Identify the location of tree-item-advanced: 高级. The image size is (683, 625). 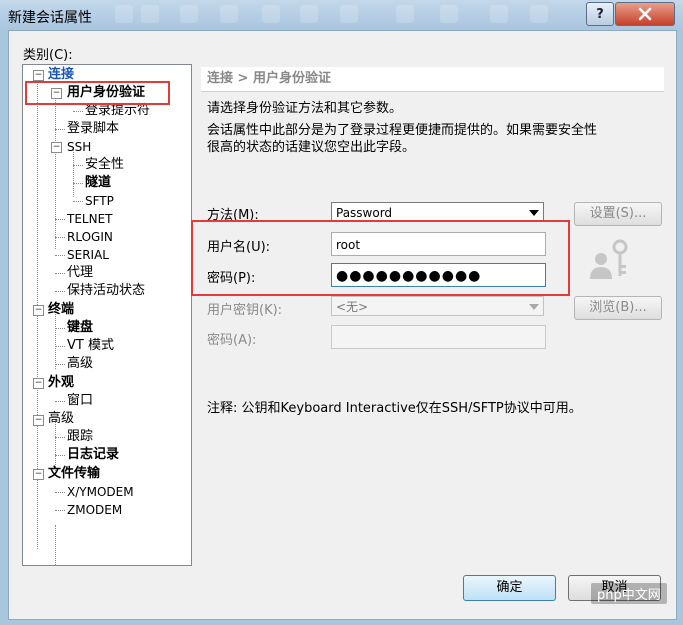
(61, 419).